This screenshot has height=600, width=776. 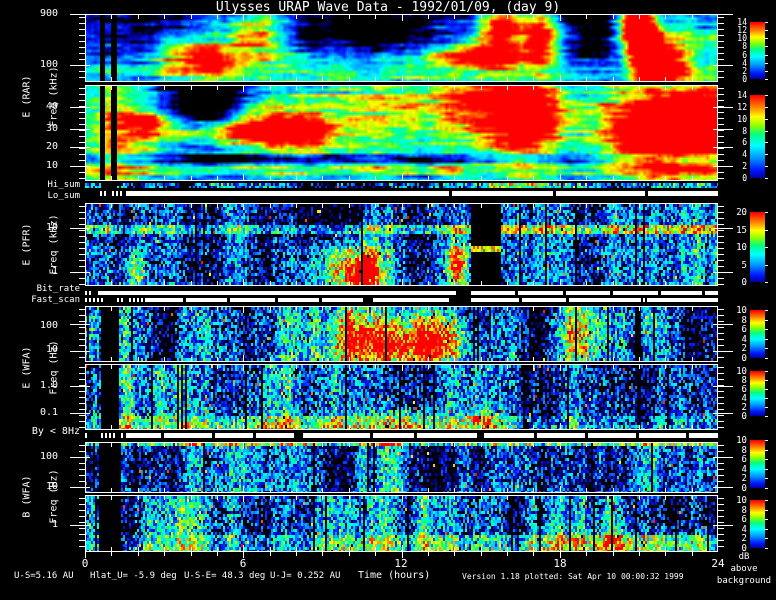 I want to click on colorbar-caption: dB above background, so click(x=744, y=569).